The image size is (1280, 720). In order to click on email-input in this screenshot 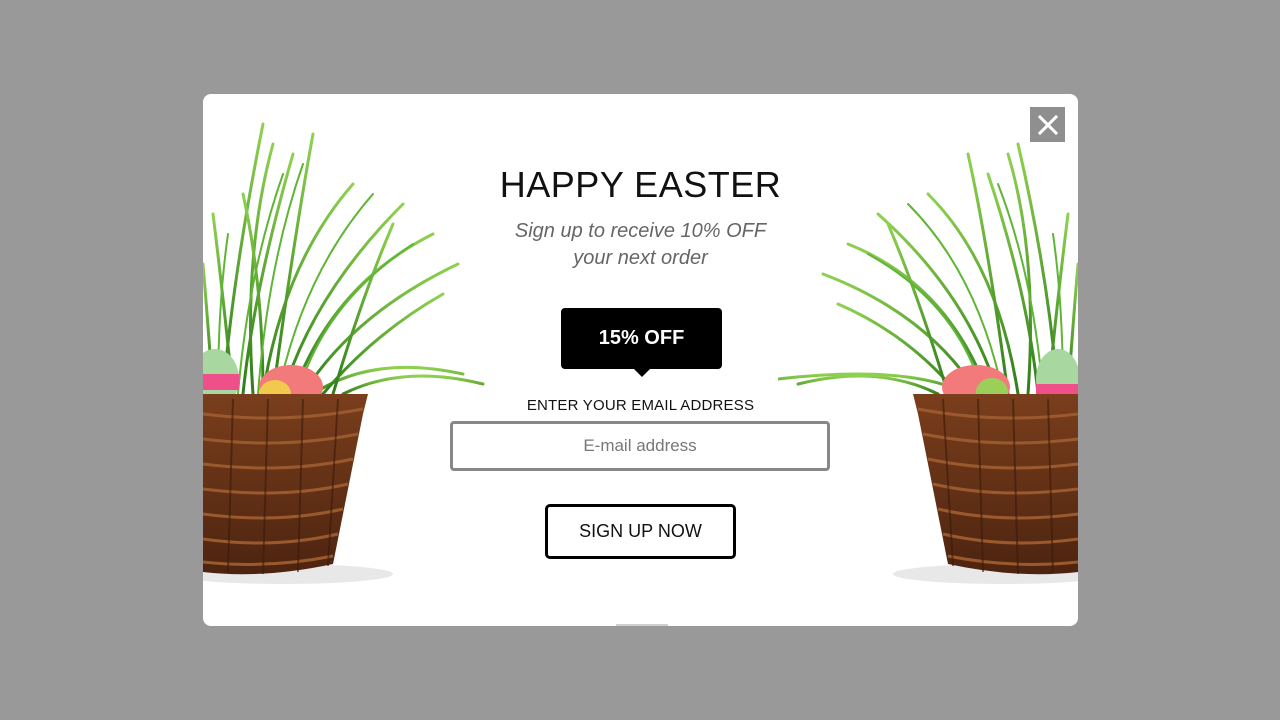, I will do `click(640, 446)`.